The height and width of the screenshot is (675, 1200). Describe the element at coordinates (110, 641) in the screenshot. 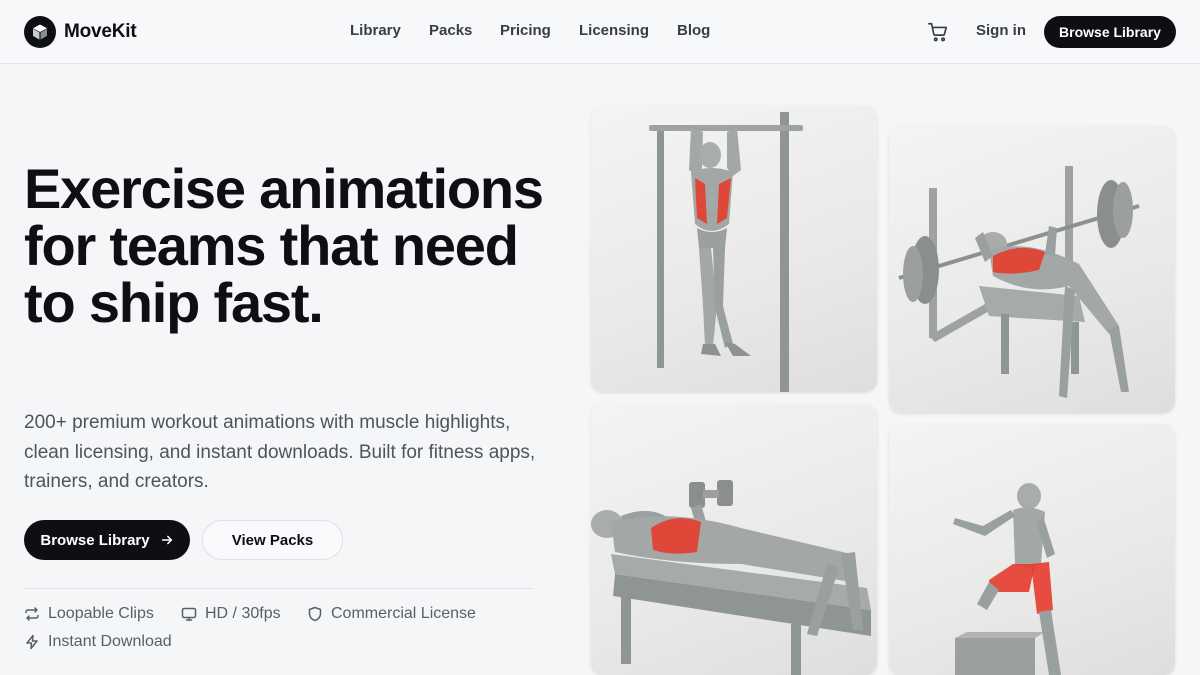

I see `feature-label: Instant Download` at that location.